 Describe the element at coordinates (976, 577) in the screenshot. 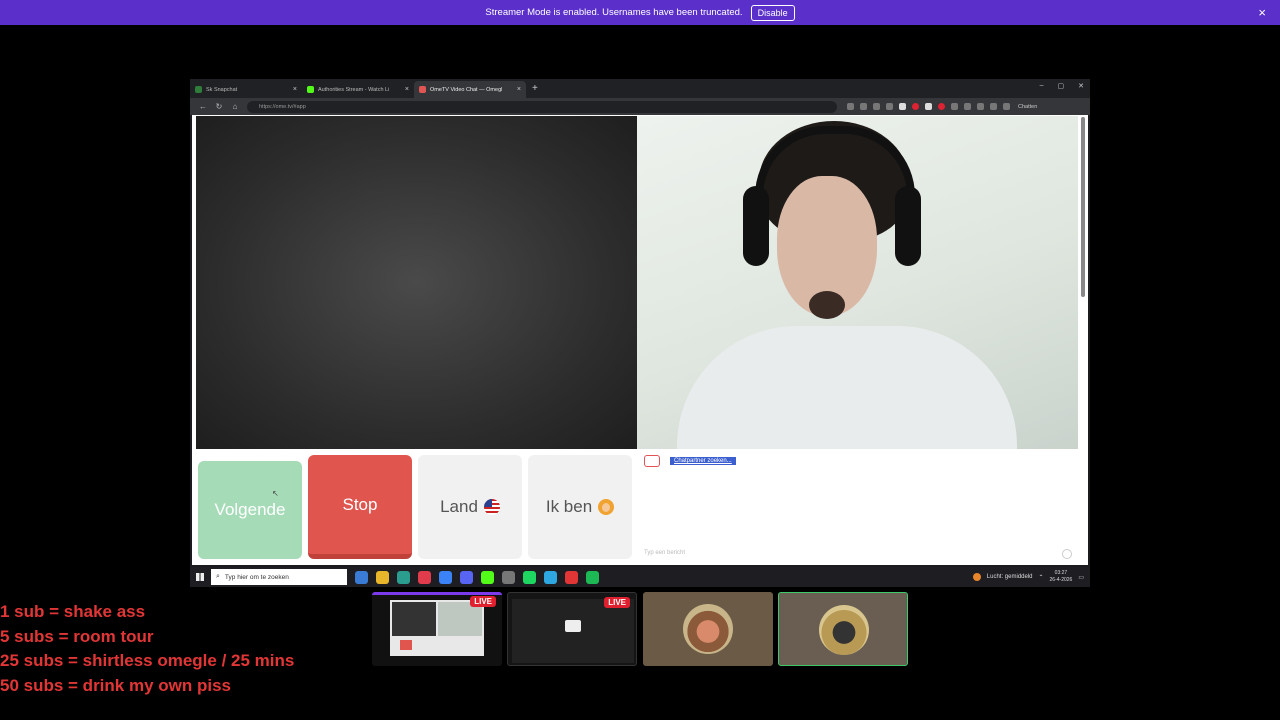

I see `weather-icon` at that location.